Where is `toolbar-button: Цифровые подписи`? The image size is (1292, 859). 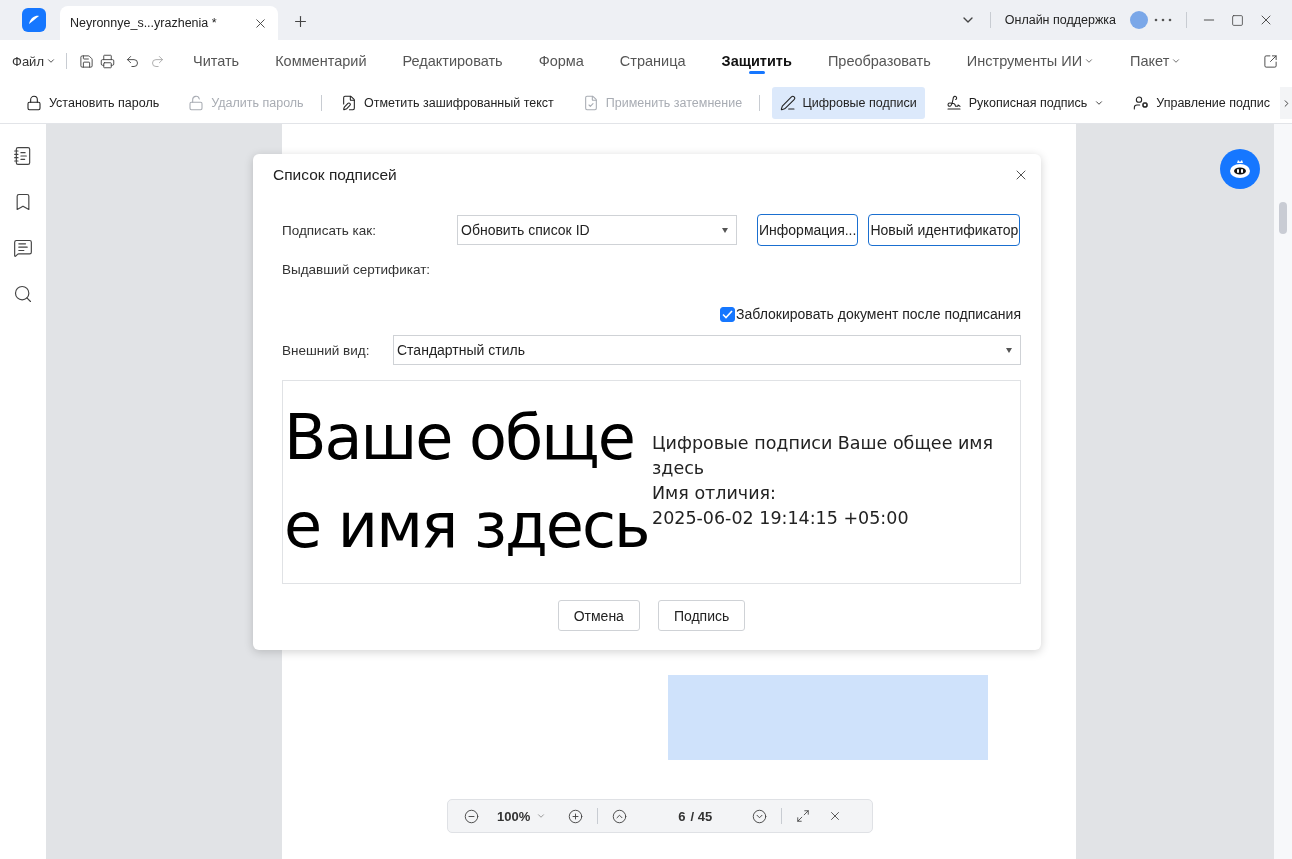
toolbar-button: Цифровые подписи is located at coordinates (848, 102).